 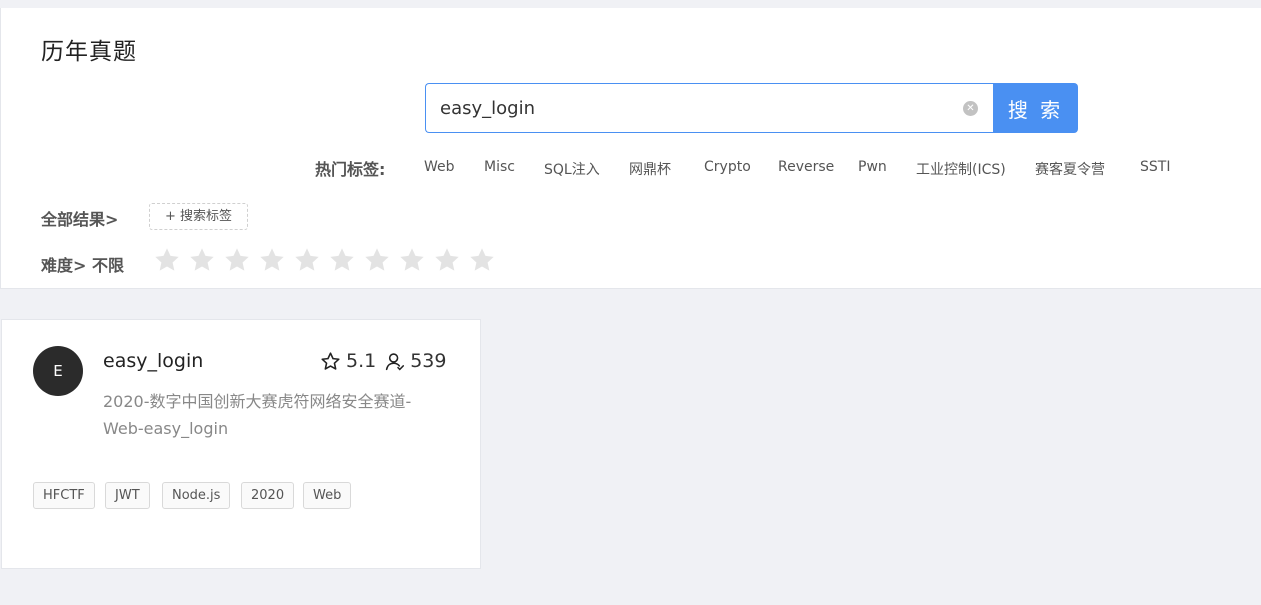 I want to click on card-stats: 5.1 539, so click(x=383, y=361).